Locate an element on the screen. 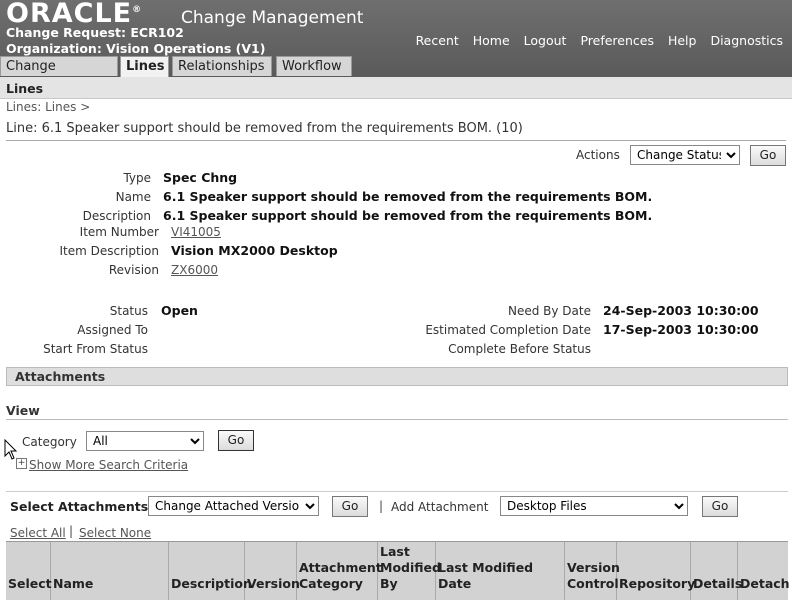 The image size is (792, 600). start-from-status-label: Start From Status is located at coordinates (95, 349).